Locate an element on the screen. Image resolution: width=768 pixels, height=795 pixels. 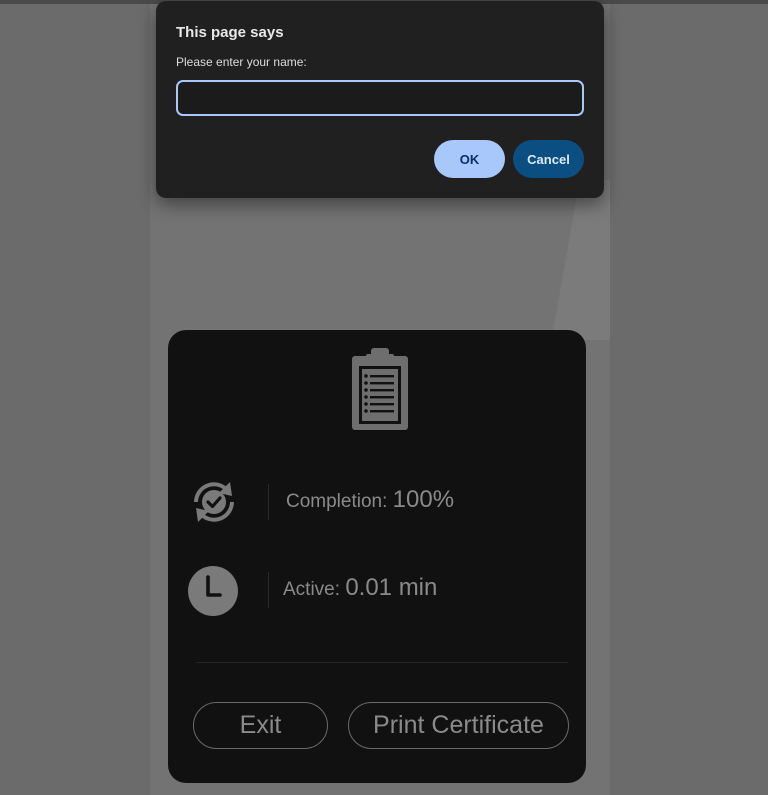
clipboard-icon is located at coordinates (380, 389).